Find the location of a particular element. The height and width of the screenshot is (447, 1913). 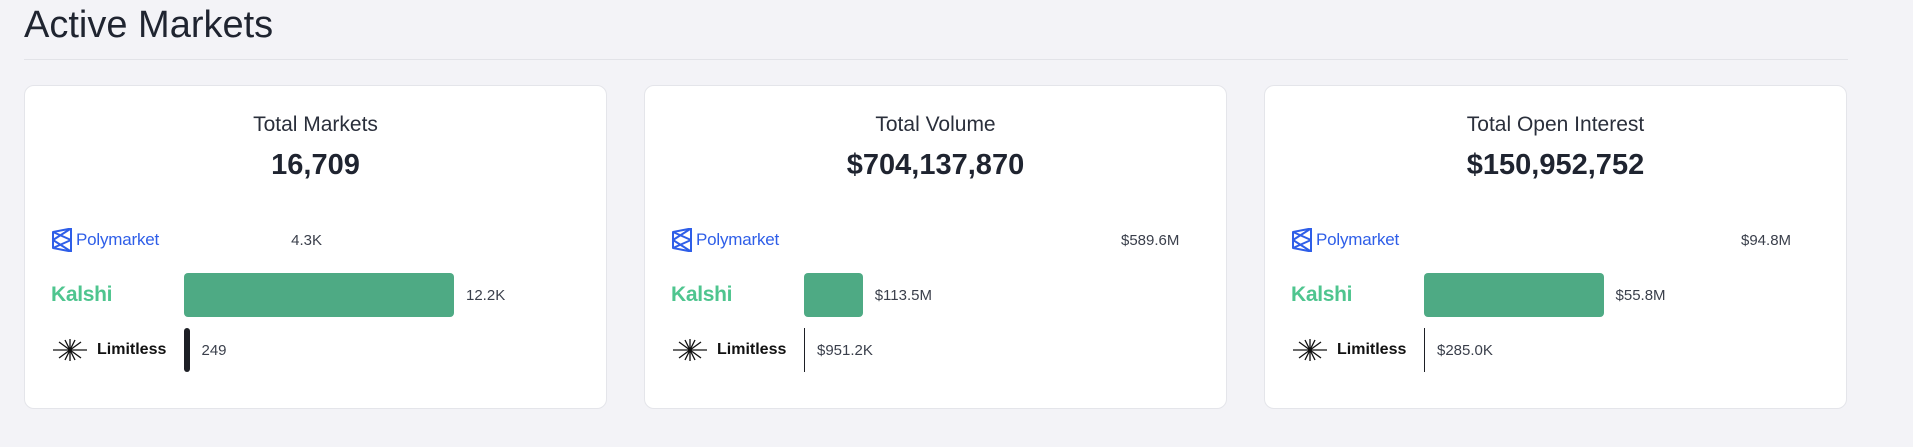

bar-value-label: $285.0K is located at coordinates (1465, 350).